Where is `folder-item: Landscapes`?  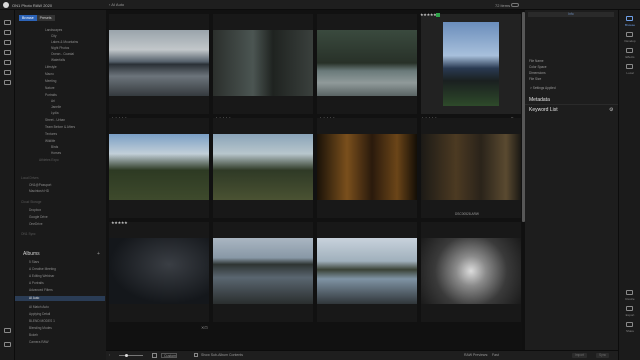 folder-item: Landscapes is located at coordinates (53, 30).